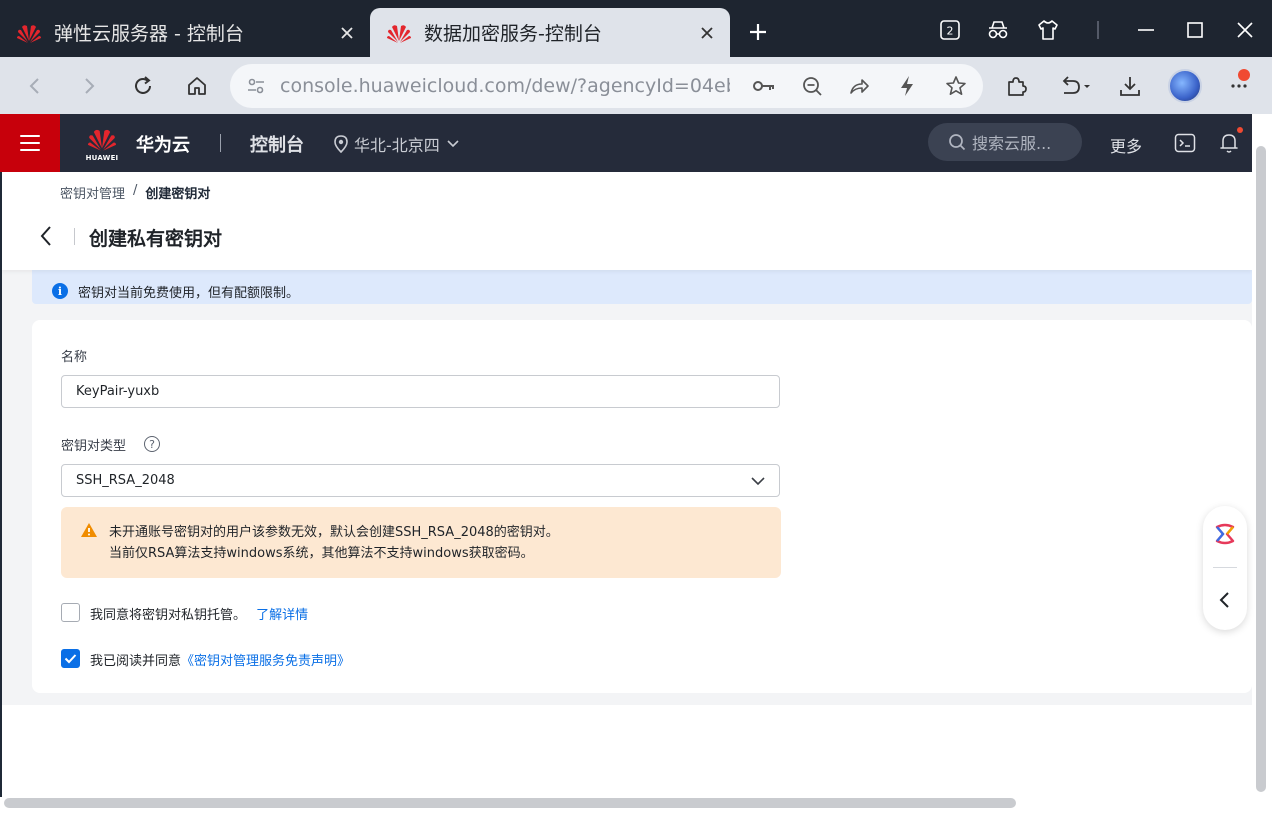 The image size is (1272, 814). What do you see at coordinates (256, 86) in the screenshot?
I see `site-info-icon` at bounding box center [256, 86].